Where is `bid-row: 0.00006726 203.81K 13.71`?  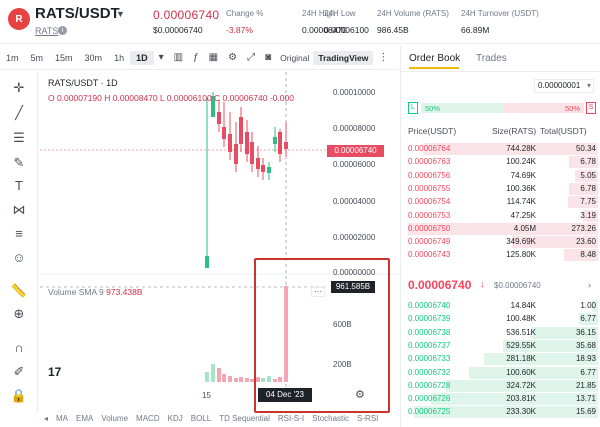
bid-row: 0.00006726 203.81K 13.71 is located at coordinates (501, 399).